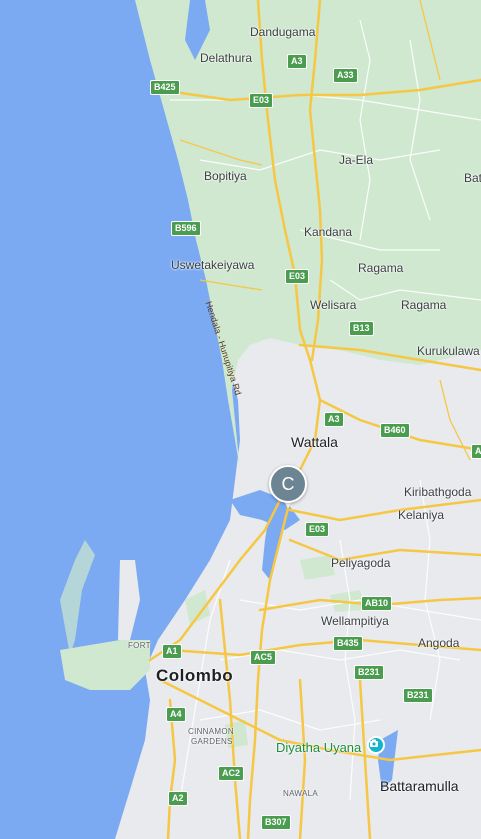 Image resolution: width=481 pixels, height=839 pixels. I want to click on road-shield-b13: B13, so click(361, 328).